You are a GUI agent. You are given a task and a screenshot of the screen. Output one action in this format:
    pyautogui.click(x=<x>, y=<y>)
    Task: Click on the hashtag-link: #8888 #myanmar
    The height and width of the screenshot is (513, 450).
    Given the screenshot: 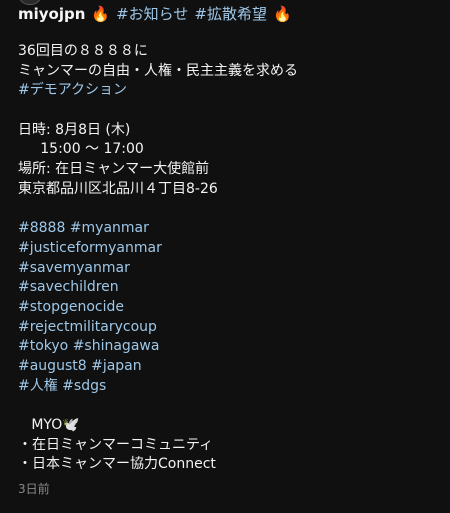 What is the action you would take?
    pyautogui.click(x=228, y=229)
    